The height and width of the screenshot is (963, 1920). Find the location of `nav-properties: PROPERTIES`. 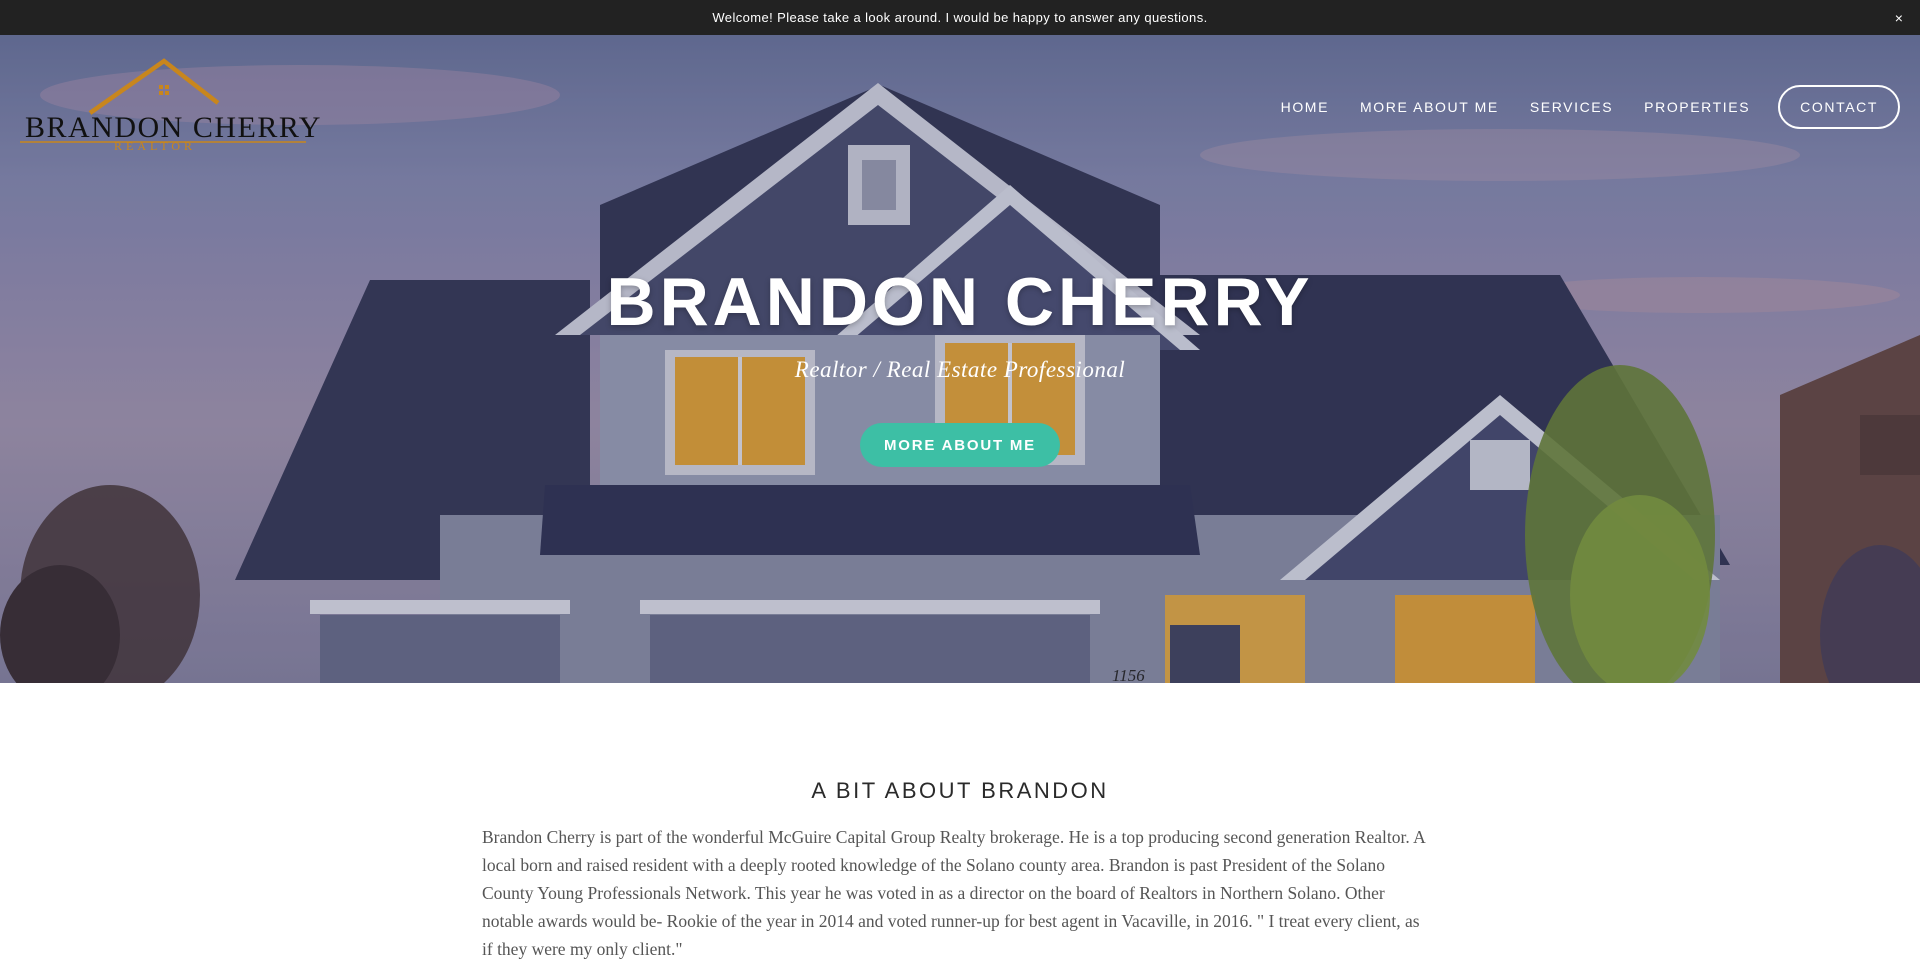

nav-properties: PROPERTIES is located at coordinates (1697, 107).